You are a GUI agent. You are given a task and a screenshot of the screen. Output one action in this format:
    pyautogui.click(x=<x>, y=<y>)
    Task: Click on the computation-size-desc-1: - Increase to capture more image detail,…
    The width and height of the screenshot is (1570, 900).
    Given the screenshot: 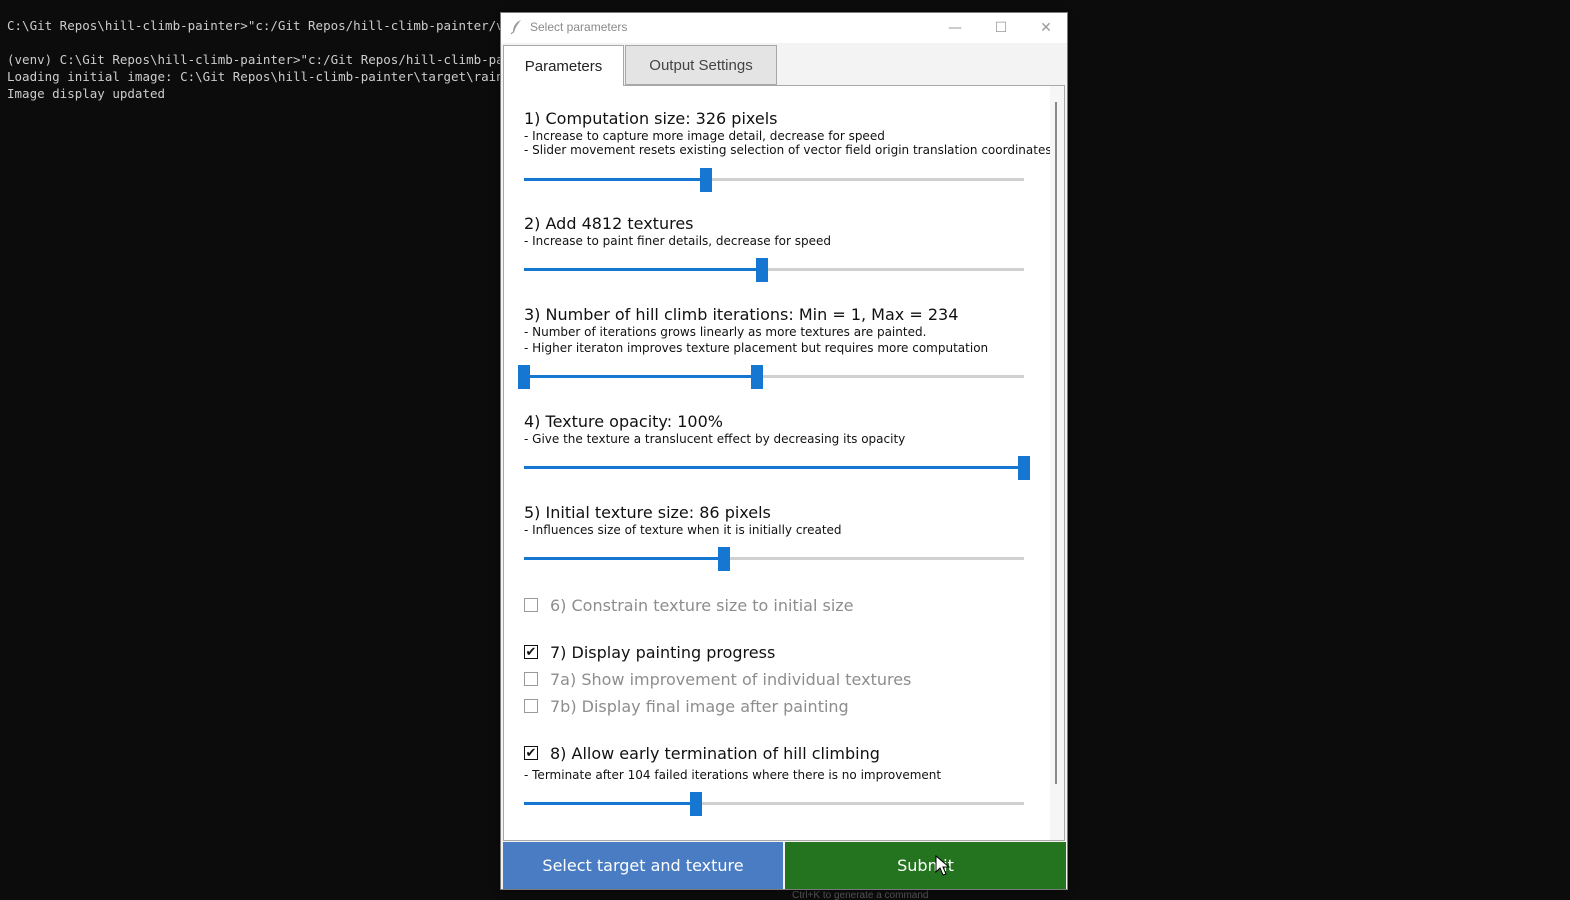 What is the action you would take?
    pyautogui.click(x=704, y=136)
    